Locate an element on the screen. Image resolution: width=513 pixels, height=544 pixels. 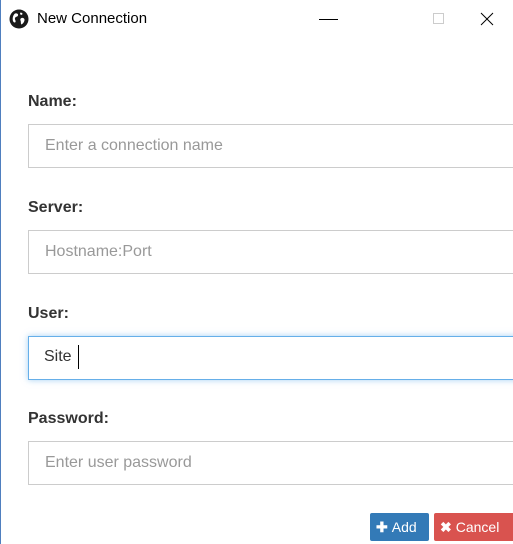
password-input is located at coordinates (270, 463).